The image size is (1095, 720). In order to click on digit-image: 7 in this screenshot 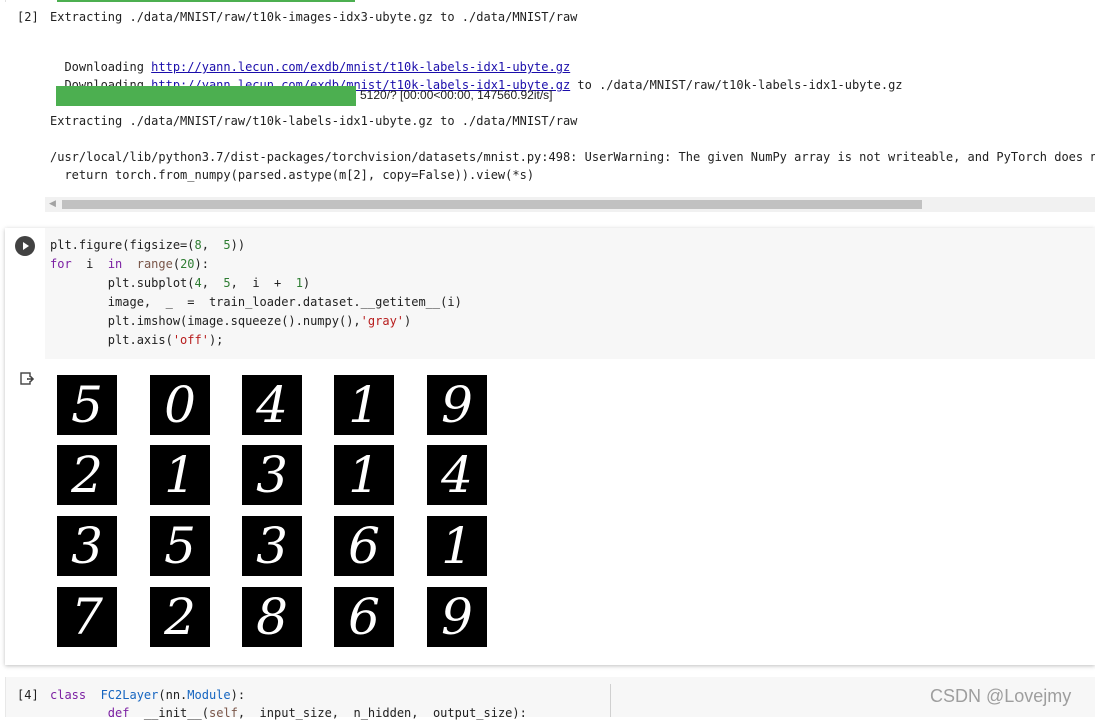, I will do `click(87, 617)`.